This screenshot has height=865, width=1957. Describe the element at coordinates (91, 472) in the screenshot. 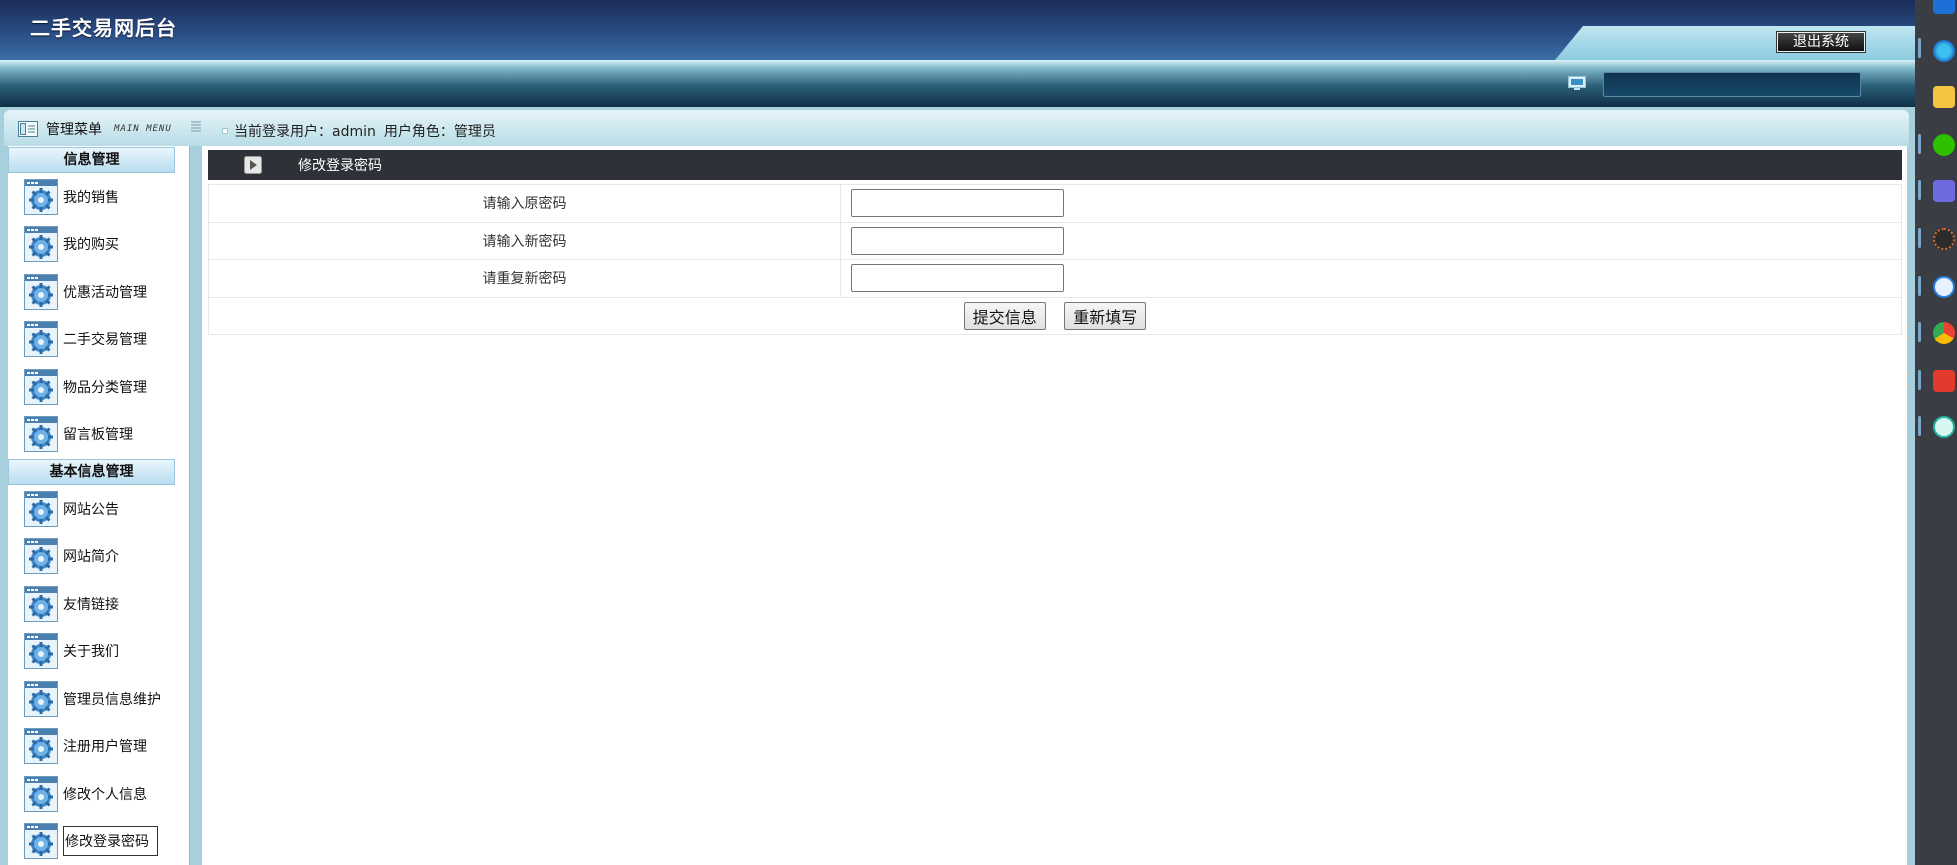

I see `sidebar-section-basic: 基本信息管理` at that location.